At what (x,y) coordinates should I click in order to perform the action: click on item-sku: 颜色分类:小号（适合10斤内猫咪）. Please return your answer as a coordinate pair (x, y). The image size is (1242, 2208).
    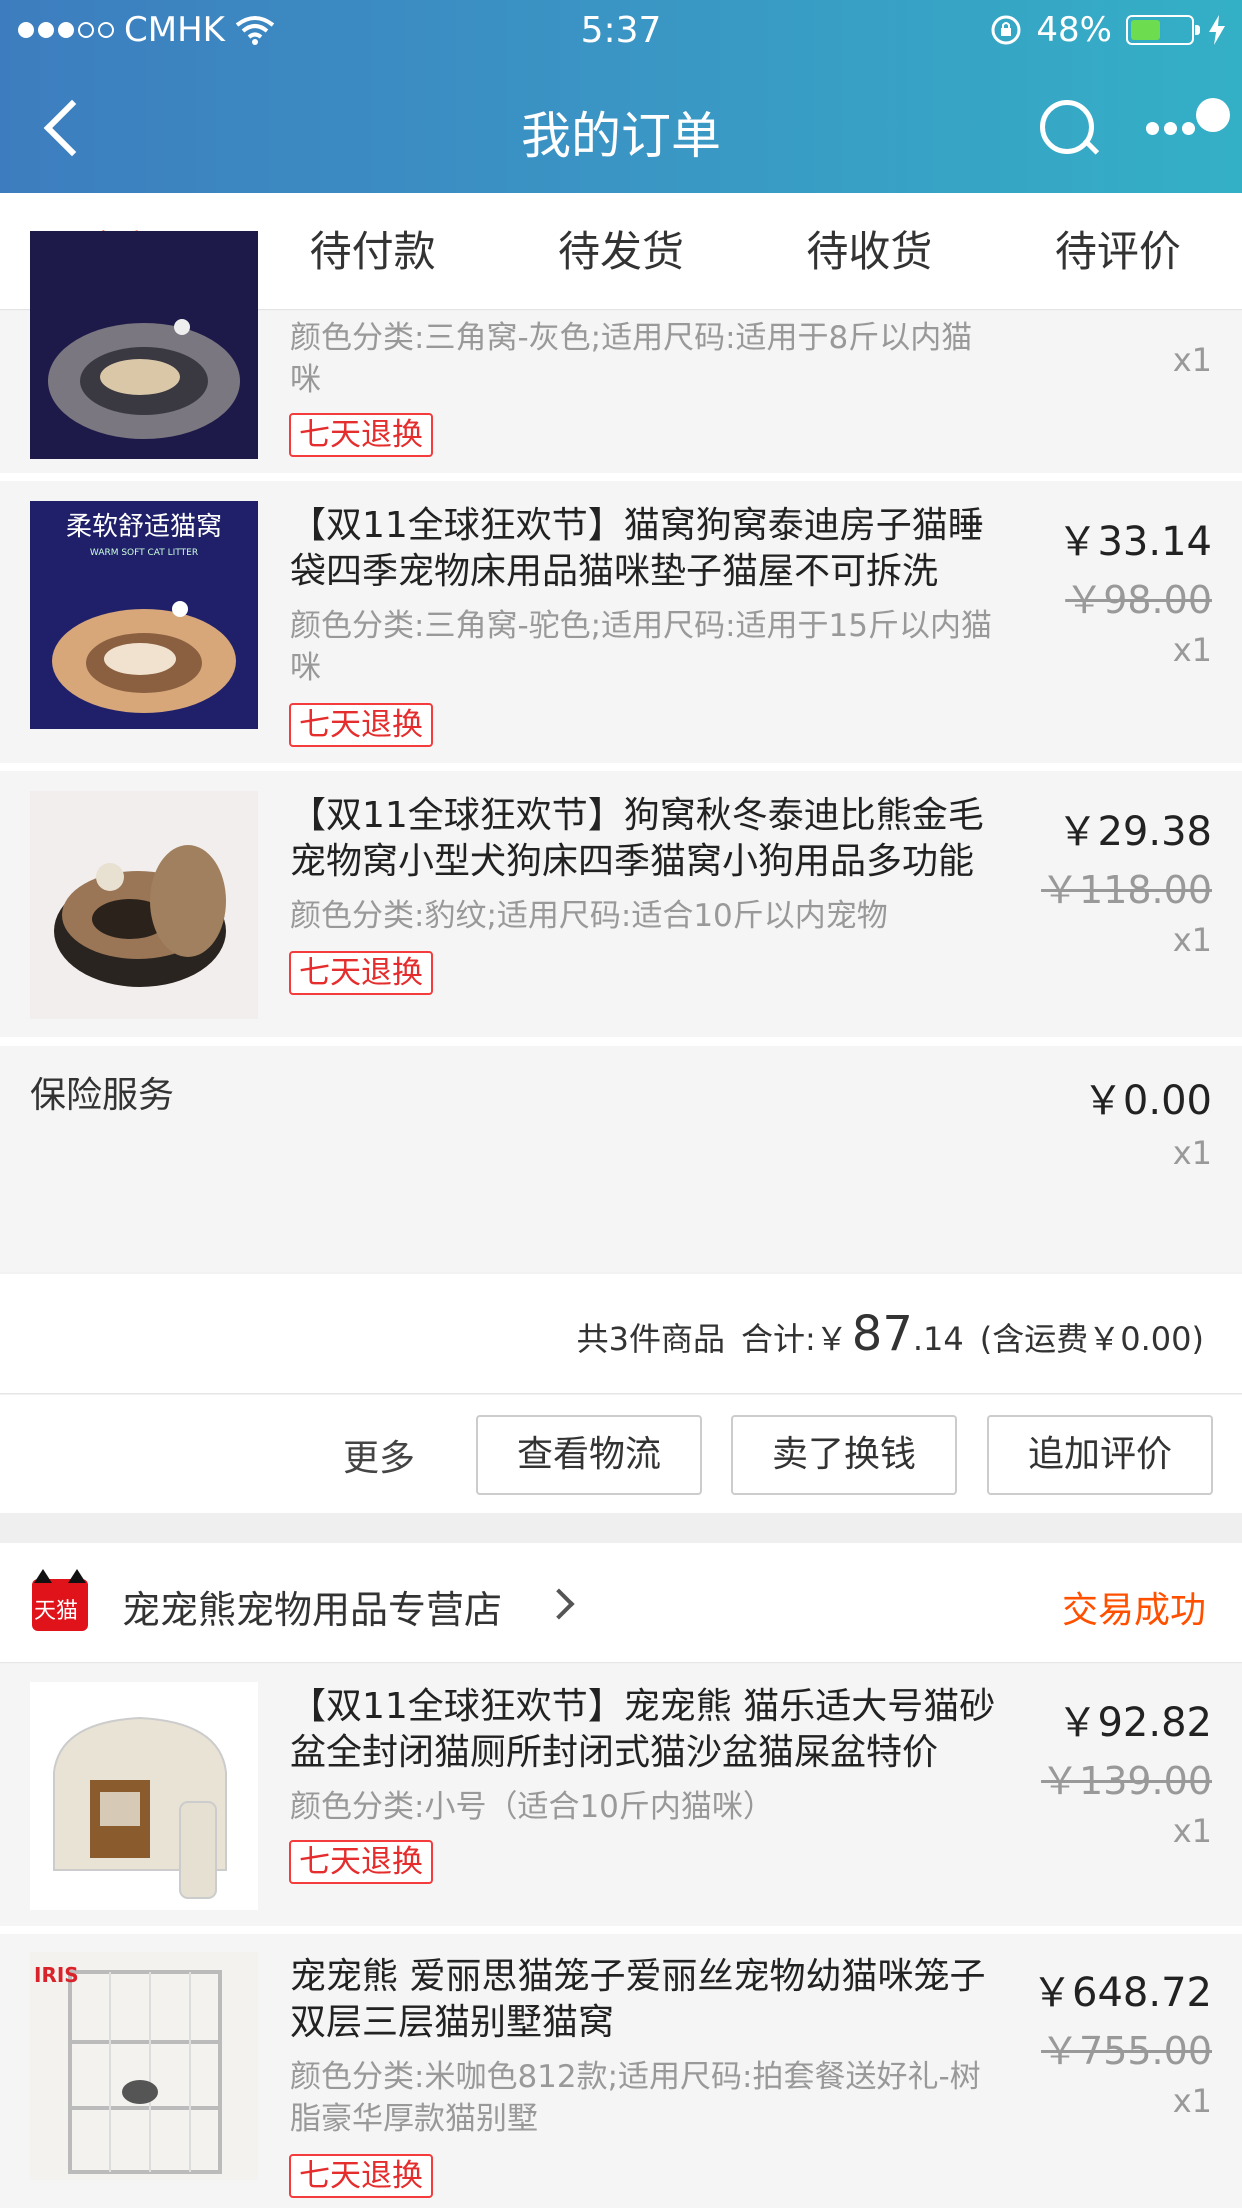
    Looking at the image, I should click on (532, 1807).